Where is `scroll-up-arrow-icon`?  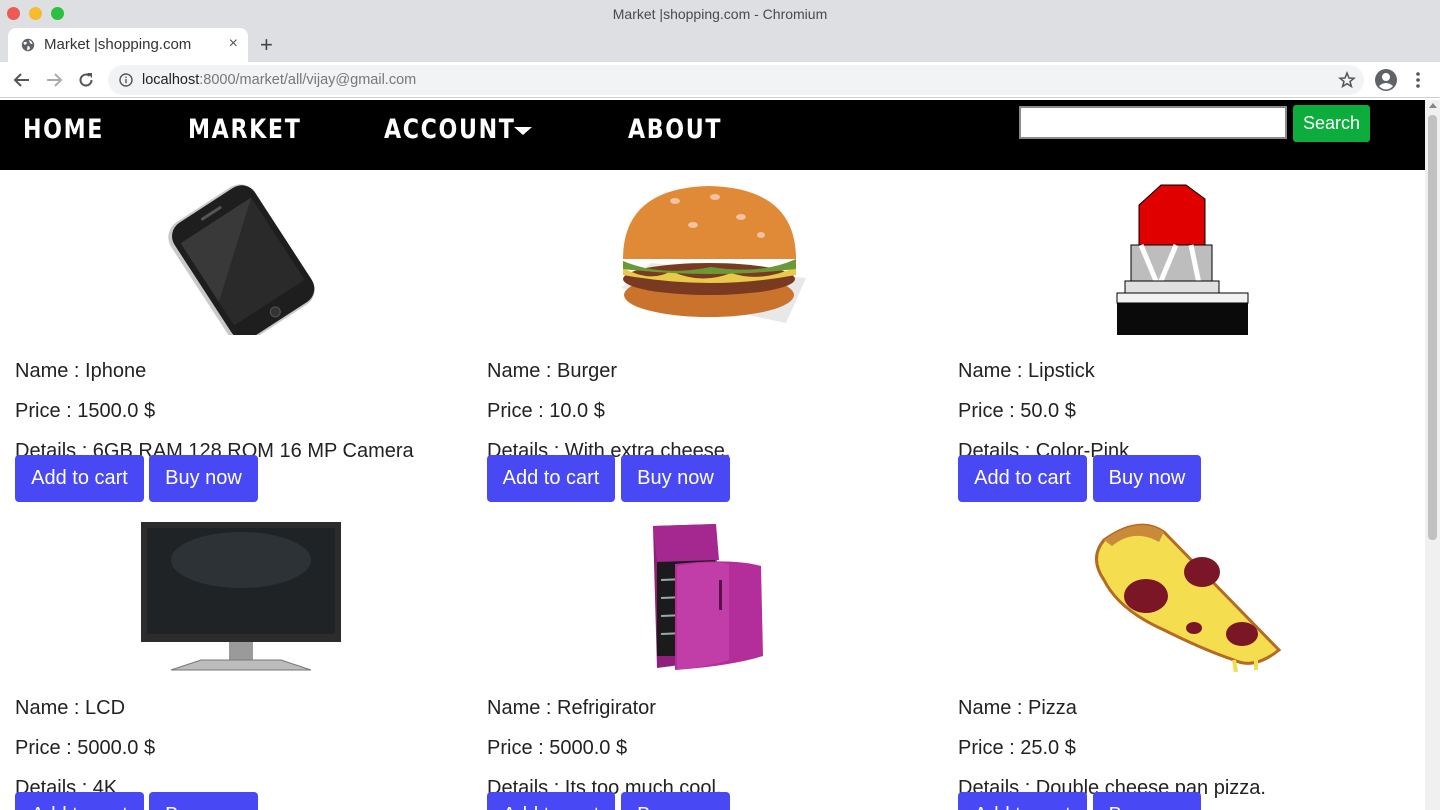 scroll-up-arrow-icon is located at coordinates (1433, 105).